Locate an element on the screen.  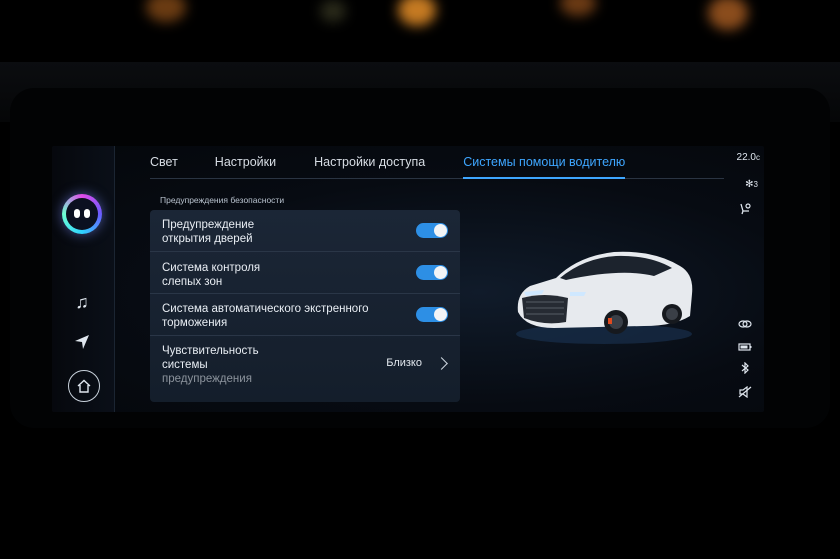
assistant-eye-right is located at coordinates (87, 213).